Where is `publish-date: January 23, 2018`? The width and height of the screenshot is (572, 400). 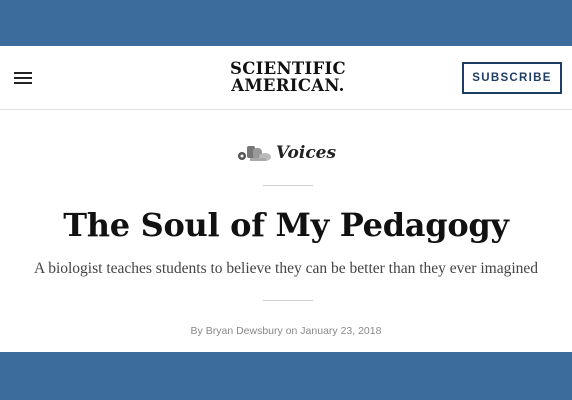
publish-date: January 23, 2018 is located at coordinates (341, 331).